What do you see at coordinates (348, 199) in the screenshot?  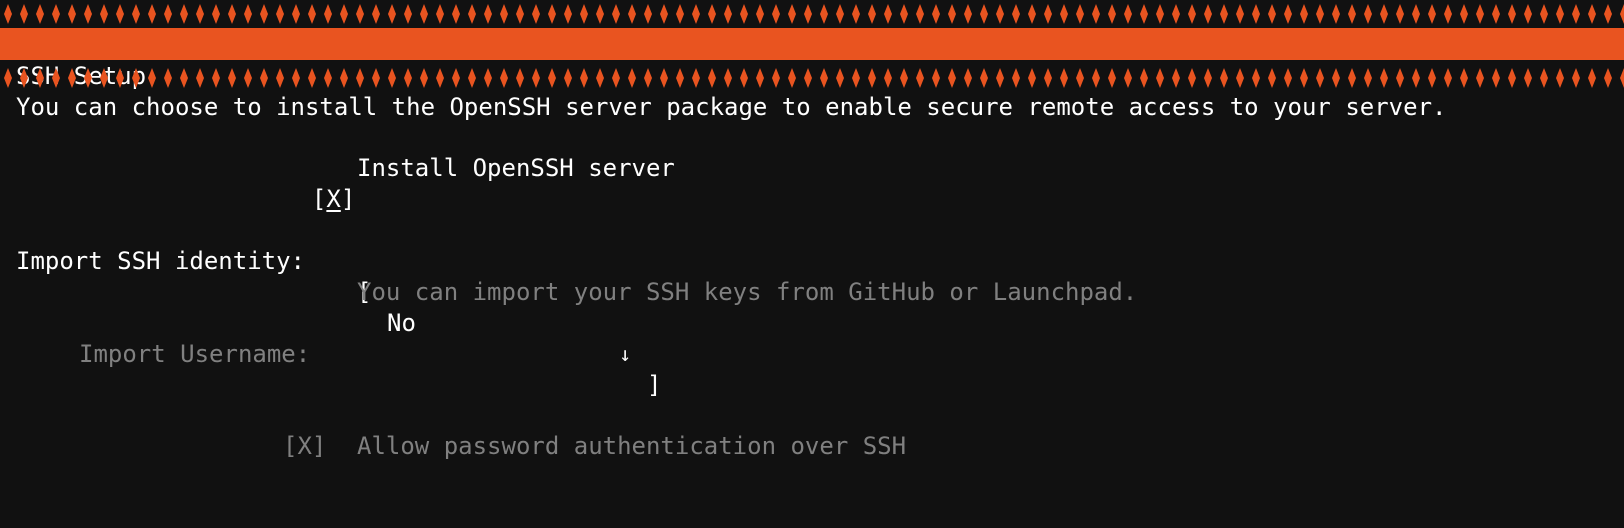 I see `checkbox-close-bracket: ]` at bounding box center [348, 199].